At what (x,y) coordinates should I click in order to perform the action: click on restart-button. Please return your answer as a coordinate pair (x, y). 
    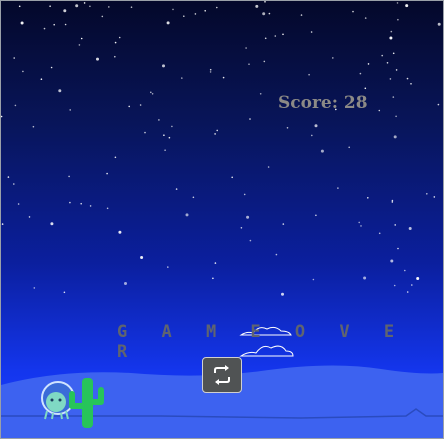
    Looking at the image, I should click on (222, 375).